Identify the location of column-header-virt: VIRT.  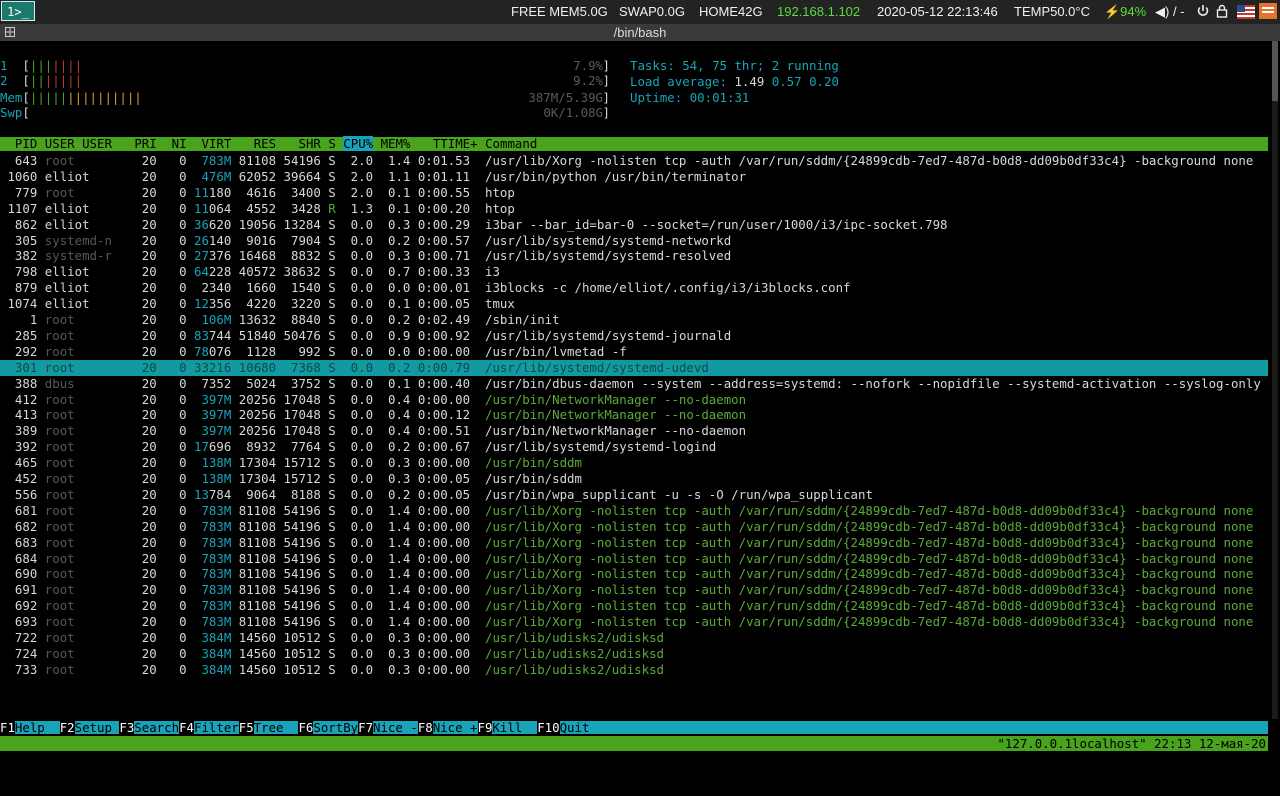
(216, 143).